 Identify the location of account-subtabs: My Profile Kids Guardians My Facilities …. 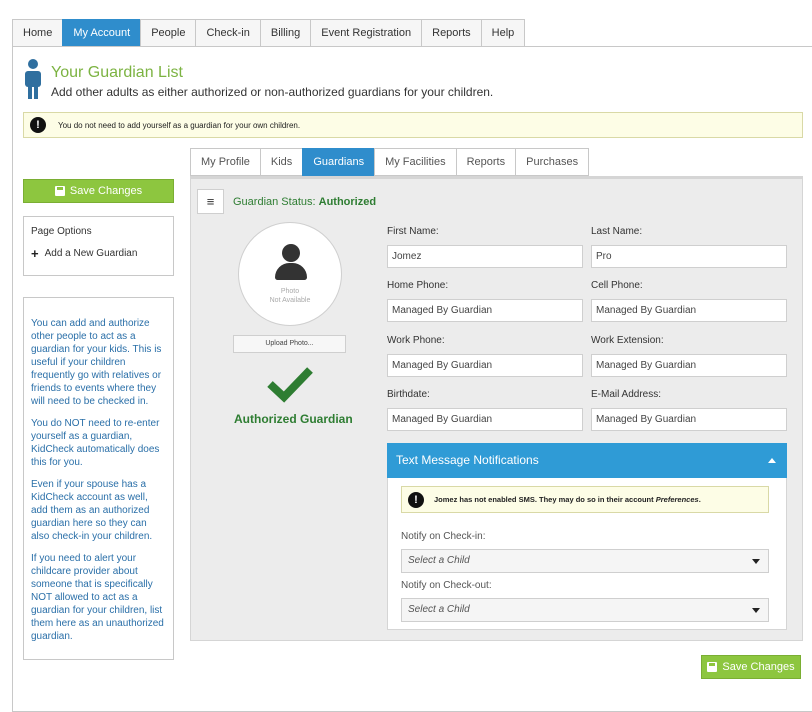
(390, 162).